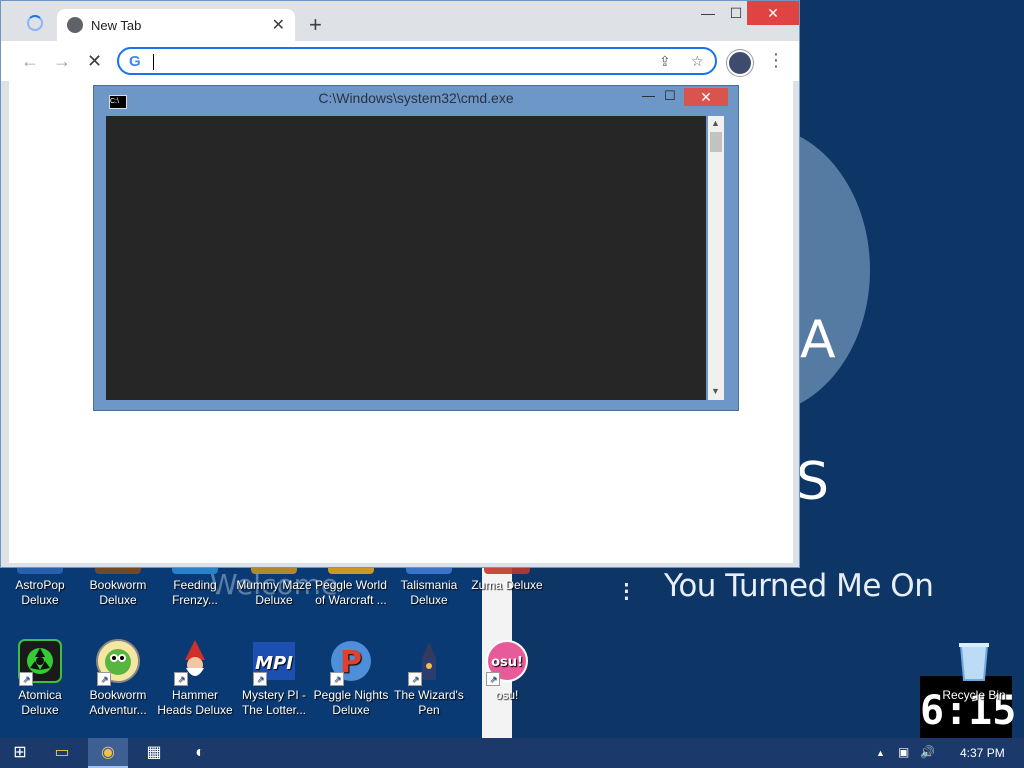 The image size is (1024, 768). I want to click on chrome-taskbar-icon: ◉, so click(108, 753).